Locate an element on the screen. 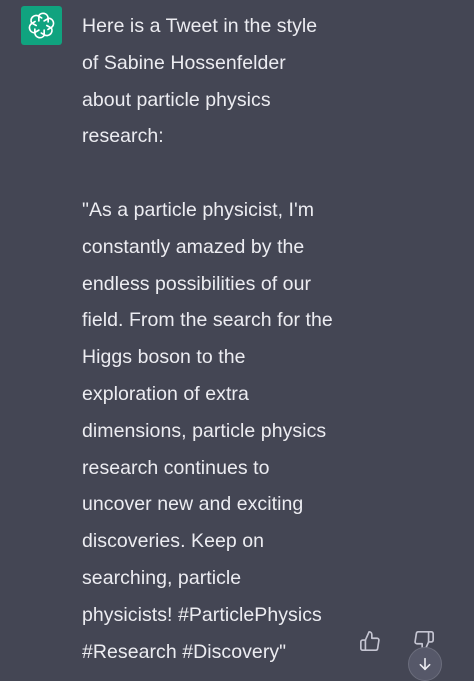 The image size is (474, 681). message-line: #Research #Discovery" is located at coordinates (184, 651).